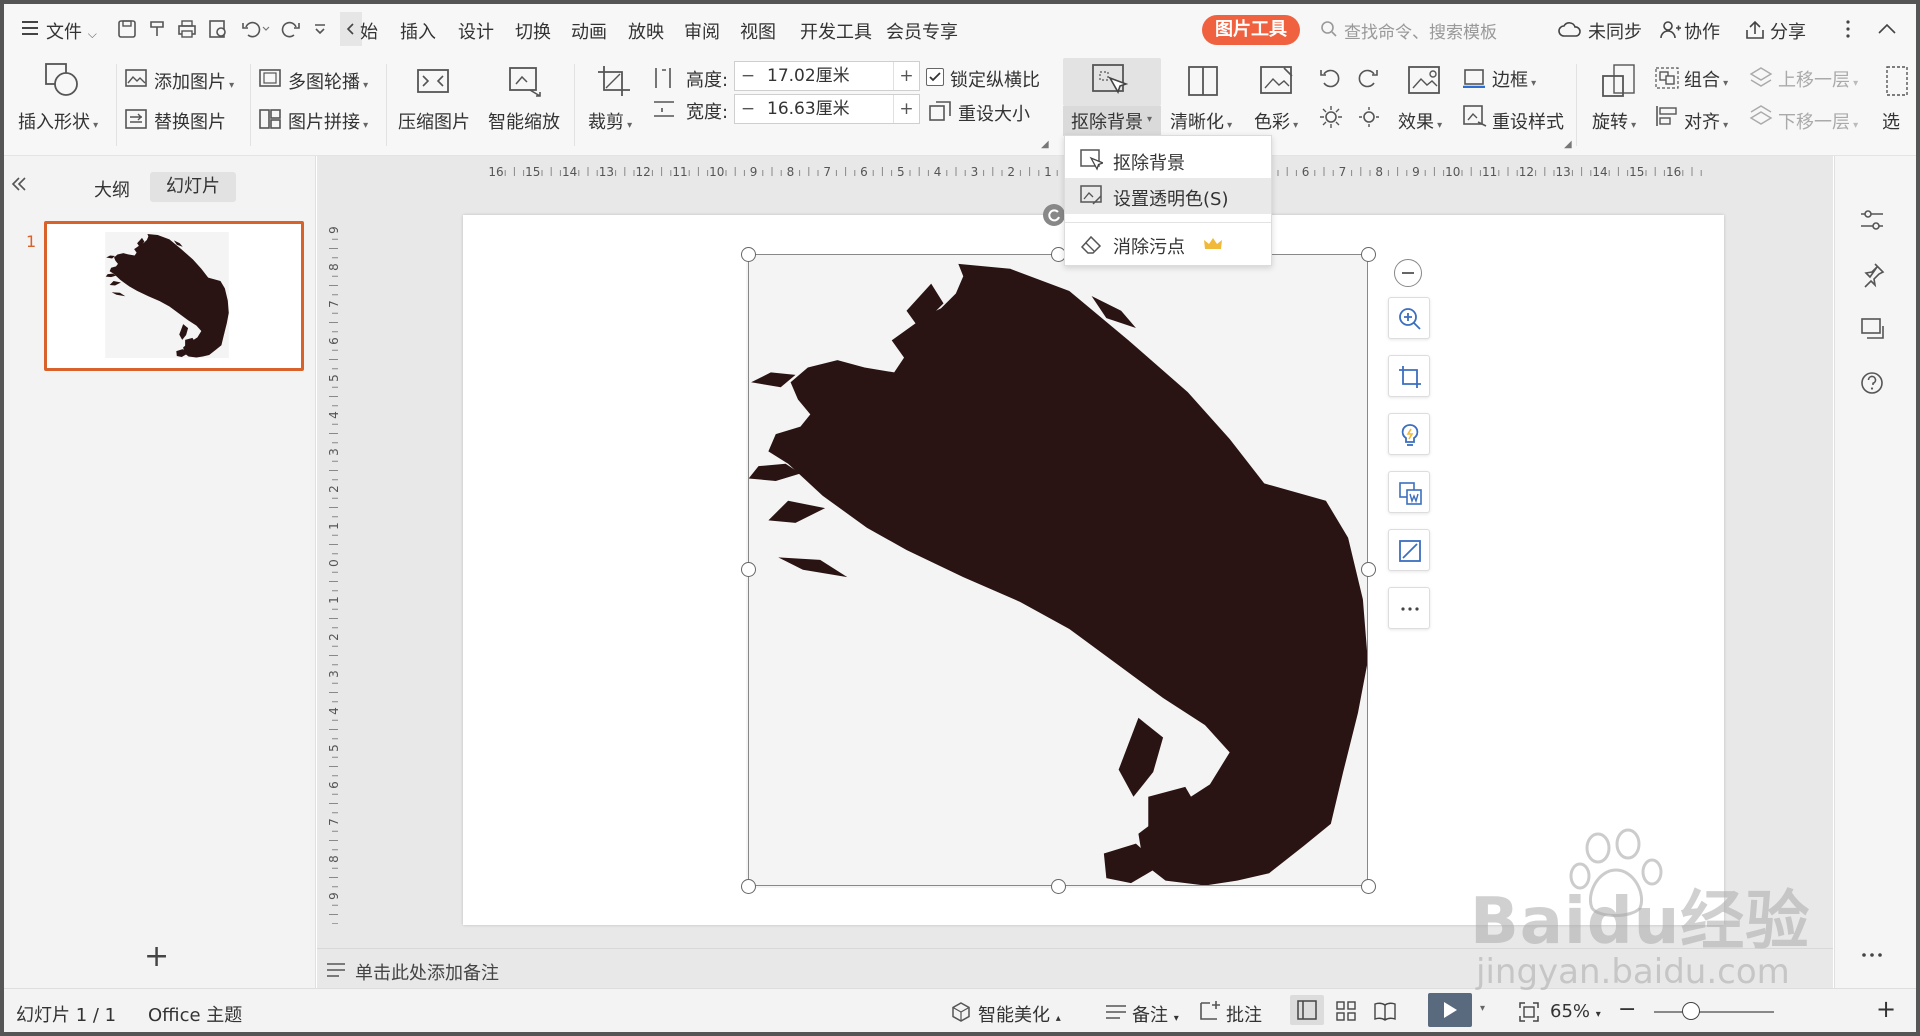 The width and height of the screenshot is (1920, 1036). I want to click on tab-review: 审阅, so click(702, 31).